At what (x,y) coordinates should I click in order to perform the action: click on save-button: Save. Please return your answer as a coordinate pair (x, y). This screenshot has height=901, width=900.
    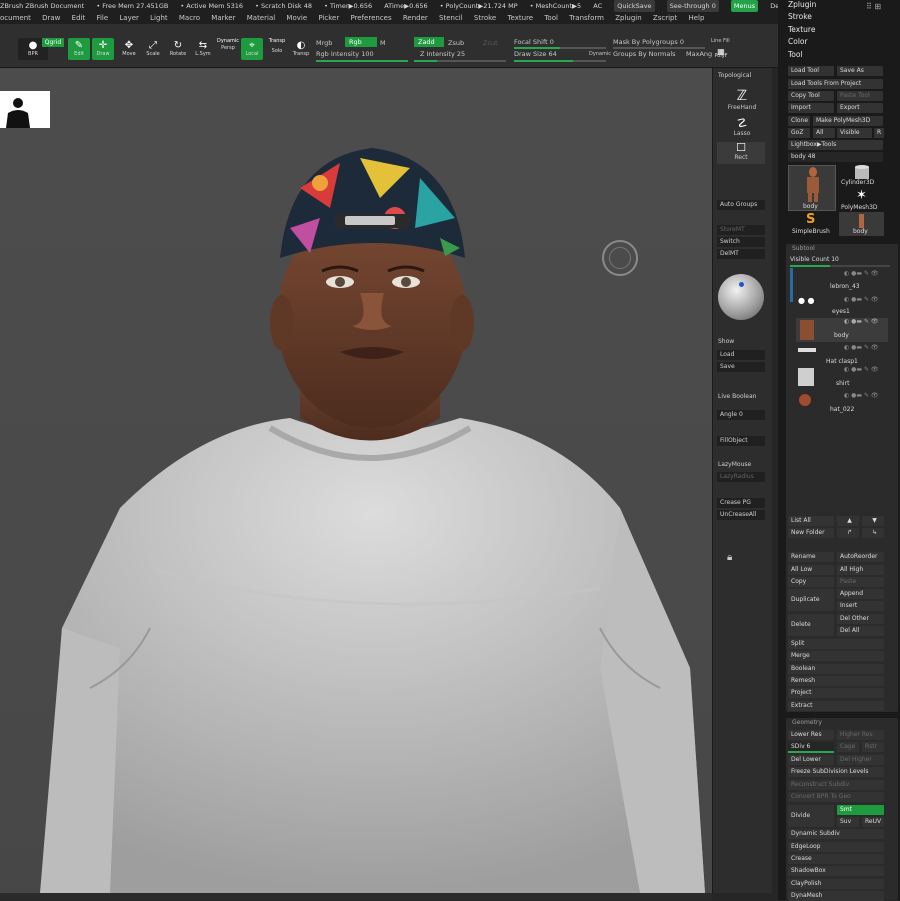
    Looking at the image, I should click on (741, 367).